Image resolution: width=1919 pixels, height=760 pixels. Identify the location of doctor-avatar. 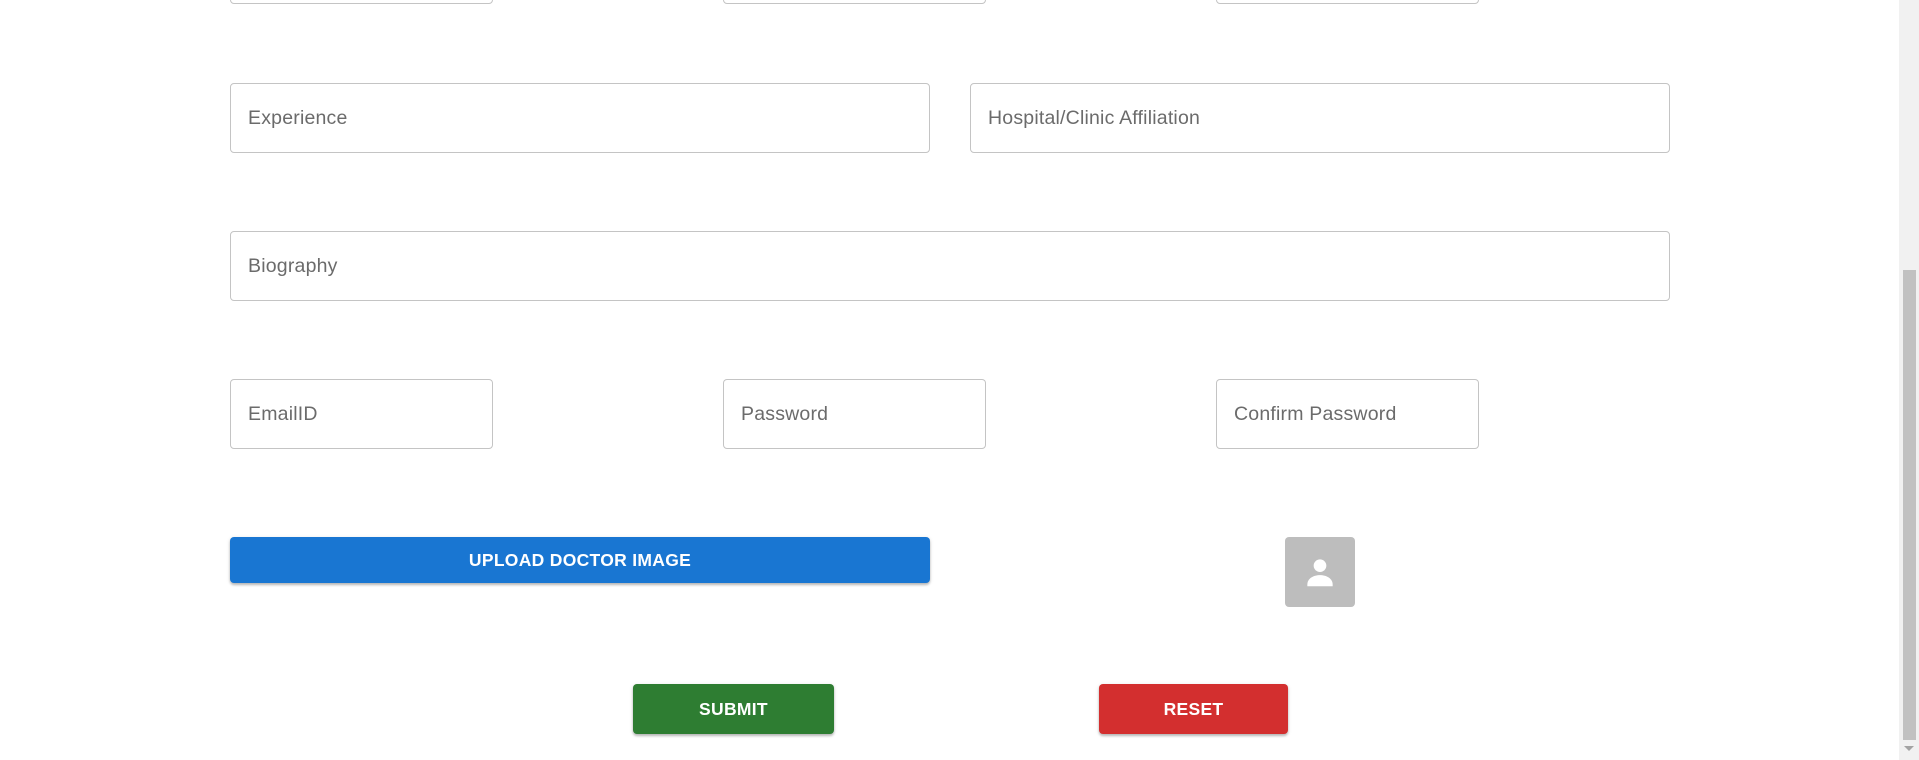
(1320, 572).